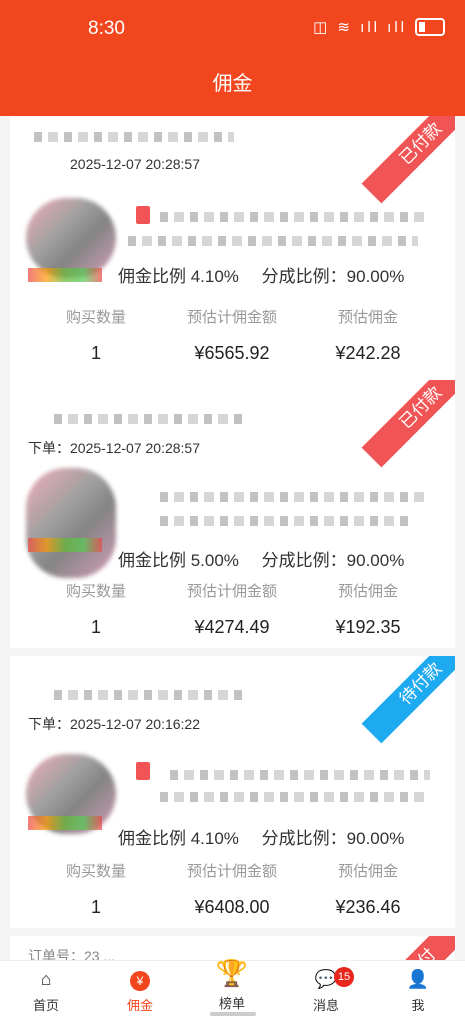 Image resolution: width=465 pixels, height=1025 pixels. What do you see at coordinates (178, 560) in the screenshot?
I see `commission-rate: 佣金比例 5.00%` at bounding box center [178, 560].